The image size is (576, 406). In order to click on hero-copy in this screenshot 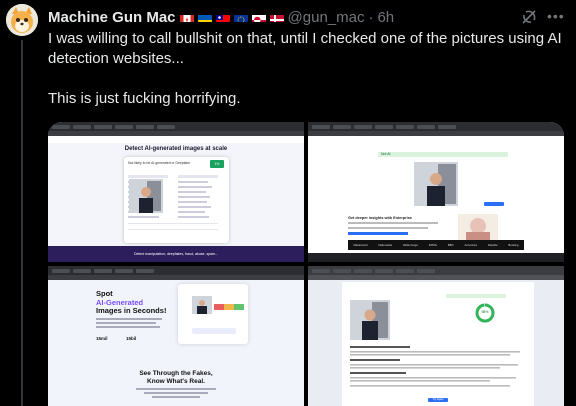, I will do `click(129, 323)`.